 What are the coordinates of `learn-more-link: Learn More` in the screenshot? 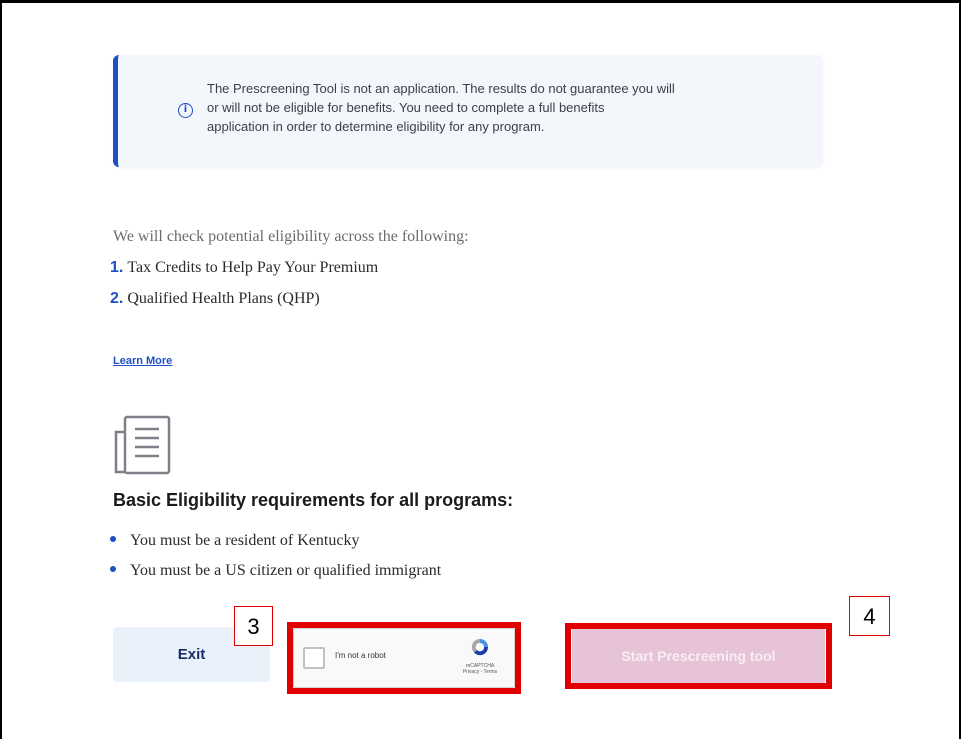 It's located at (142, 361).